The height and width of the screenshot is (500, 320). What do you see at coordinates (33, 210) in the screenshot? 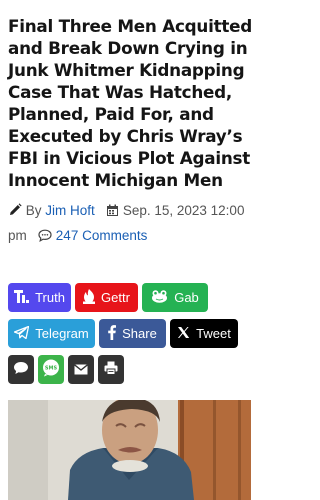
I see `byline-prefix: By` at bounding box center [33, 210].